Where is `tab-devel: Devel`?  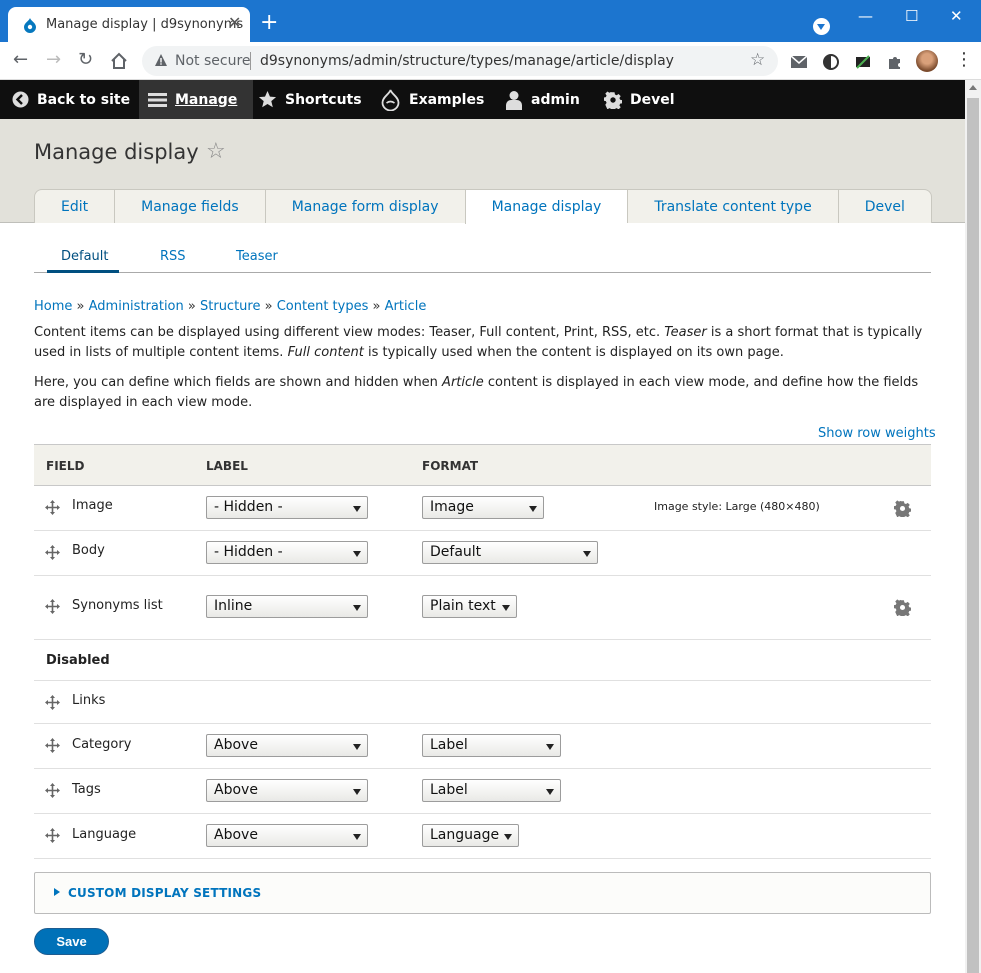
tab-devel: Devel is located at coordinates (884, 206).